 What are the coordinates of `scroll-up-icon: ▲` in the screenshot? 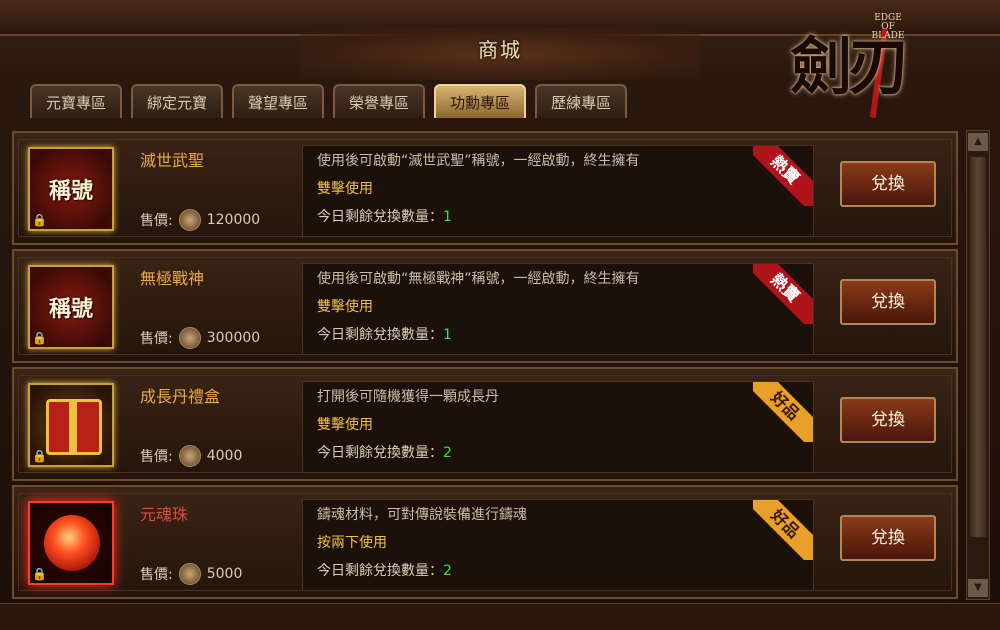 It's located at (978, 142).